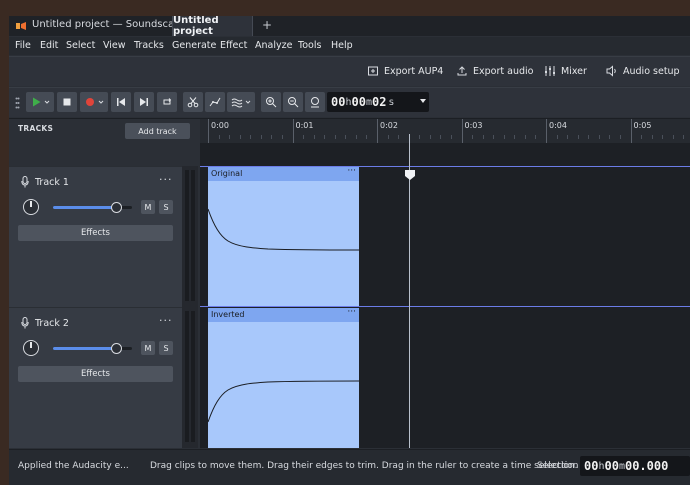 The width and height of the screenshot is (690, 485). What do you see at coordinates (104, 142) in the screenshot?
I see `tracks-header: TRACKS Add track` at bounding box center [104, 142].